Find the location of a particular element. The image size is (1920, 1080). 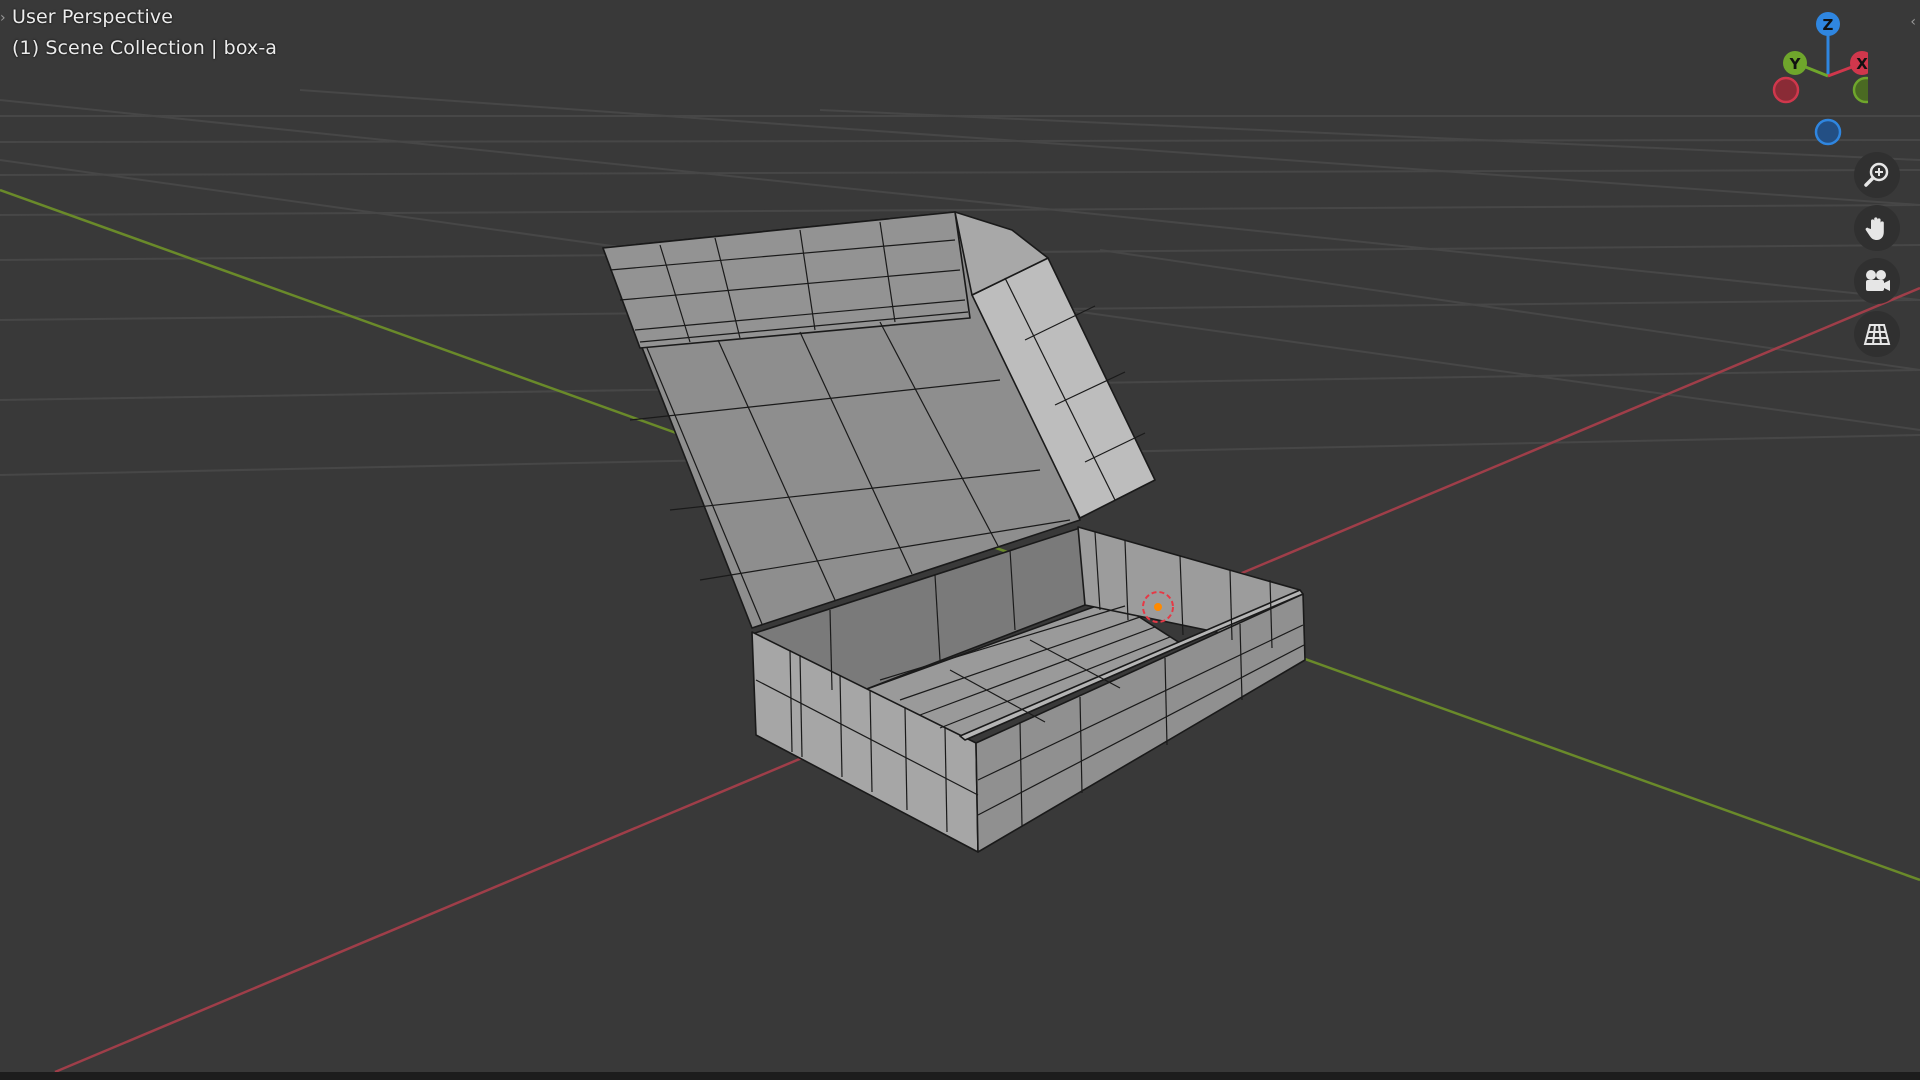

gizmo-neg-z is located at coordinates (1828, 132).